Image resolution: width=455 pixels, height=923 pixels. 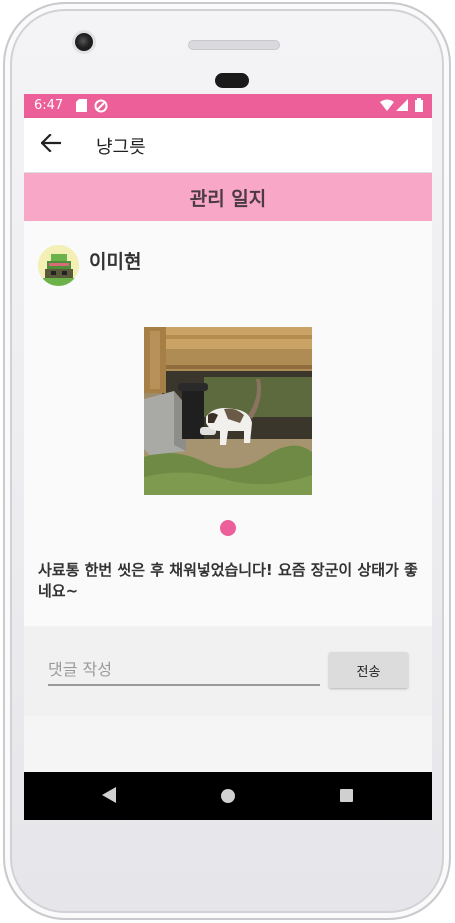 What do you see at coordinates (115, 262) in the screenshot?
I see `author-name: 이미현` at bounding box center [115, 262].